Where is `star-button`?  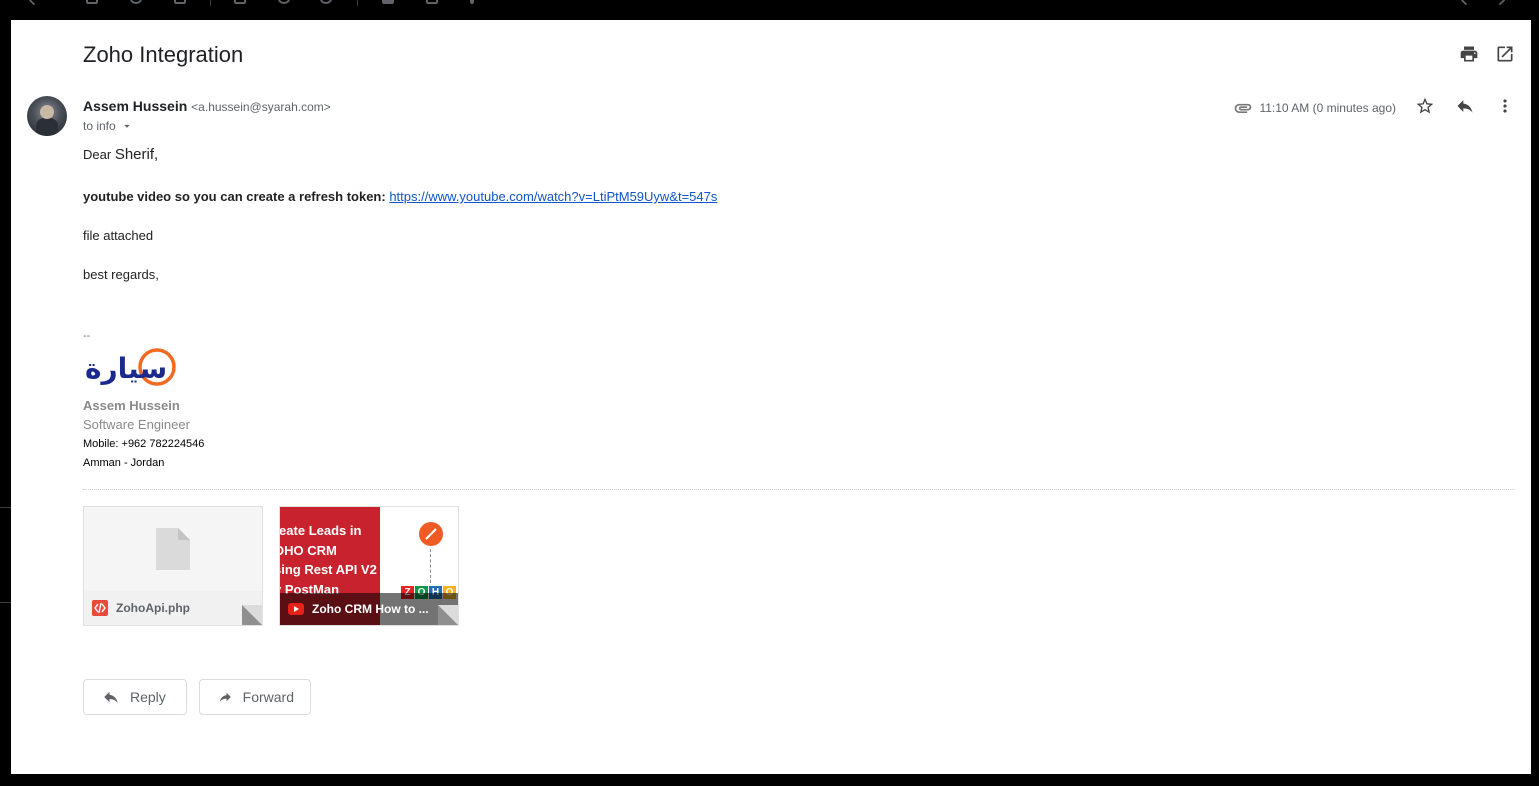 star-button is located at coordinates (1425, 106).